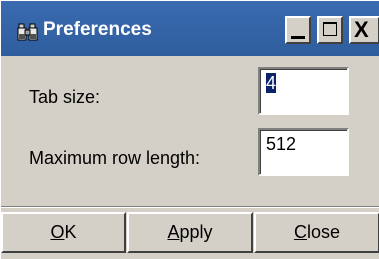 Image resolution: width=379 pixels, height=259 pixels. What do you see at coordinates (303, 91) in the screenshot?
I see `tab-size-input: 4` at bounding box center [303, 91].